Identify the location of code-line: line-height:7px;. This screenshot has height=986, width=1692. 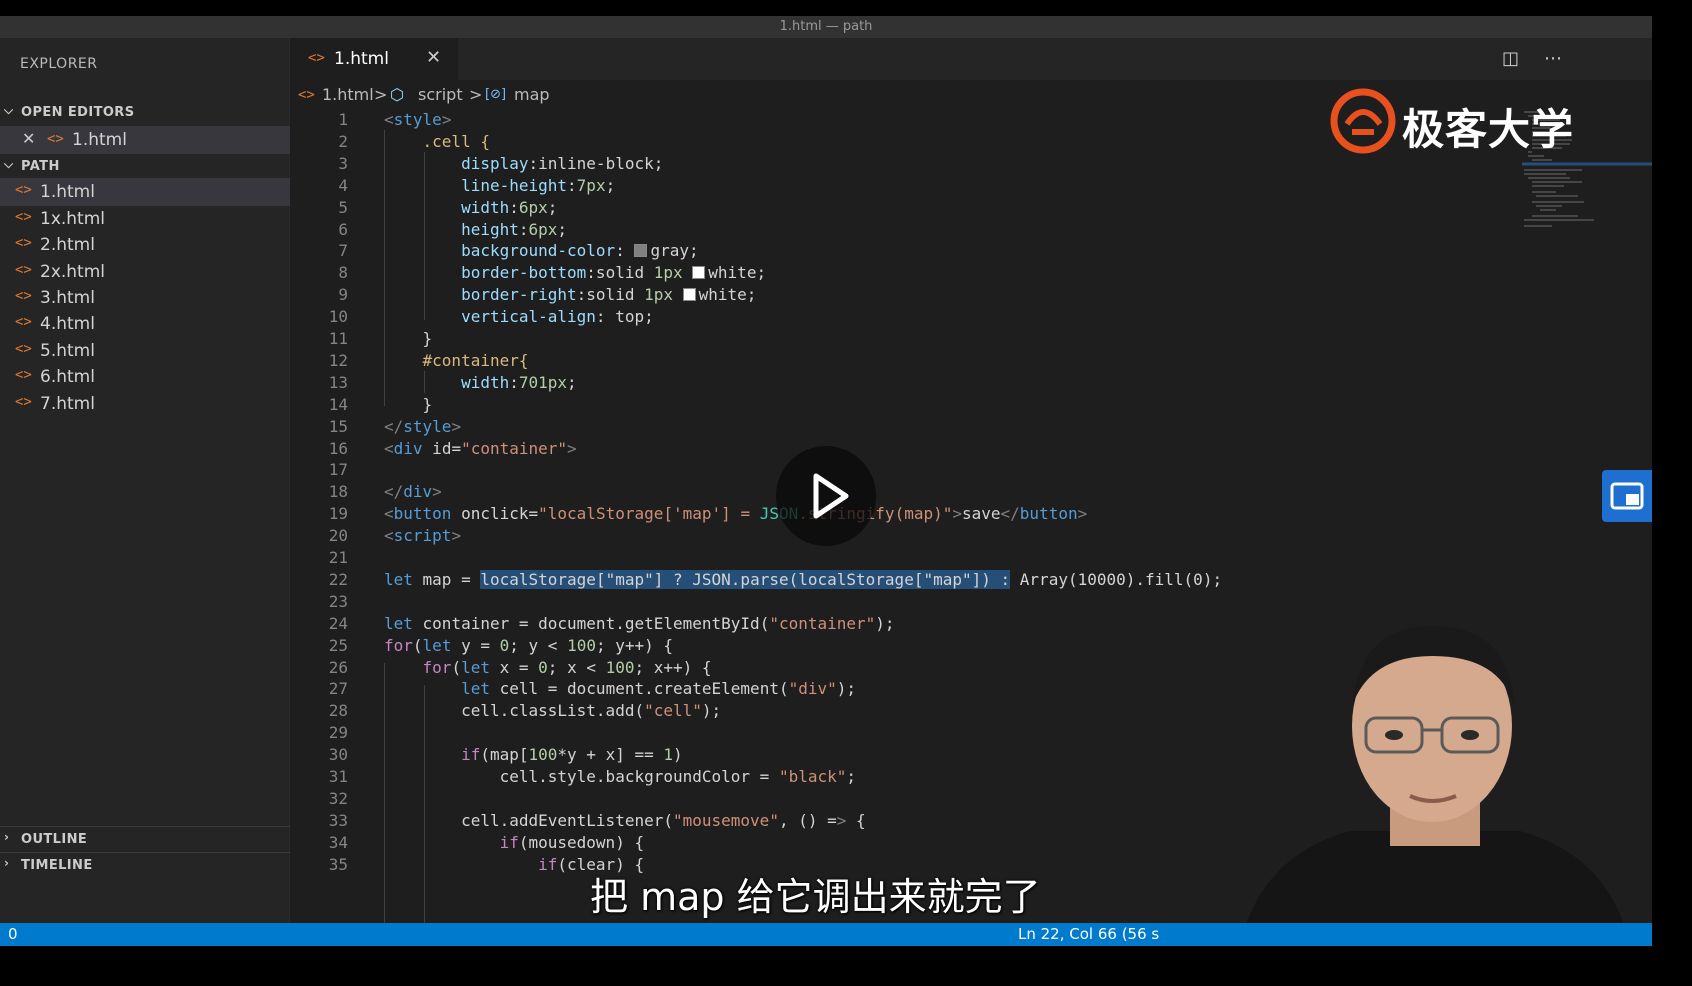
(499, 185).